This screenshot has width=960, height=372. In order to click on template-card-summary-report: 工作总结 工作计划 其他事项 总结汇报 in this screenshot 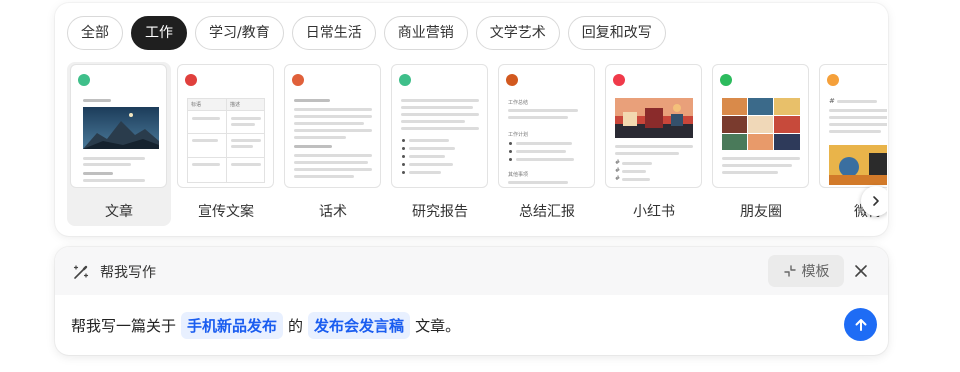, I will do `click(547, 144)`.